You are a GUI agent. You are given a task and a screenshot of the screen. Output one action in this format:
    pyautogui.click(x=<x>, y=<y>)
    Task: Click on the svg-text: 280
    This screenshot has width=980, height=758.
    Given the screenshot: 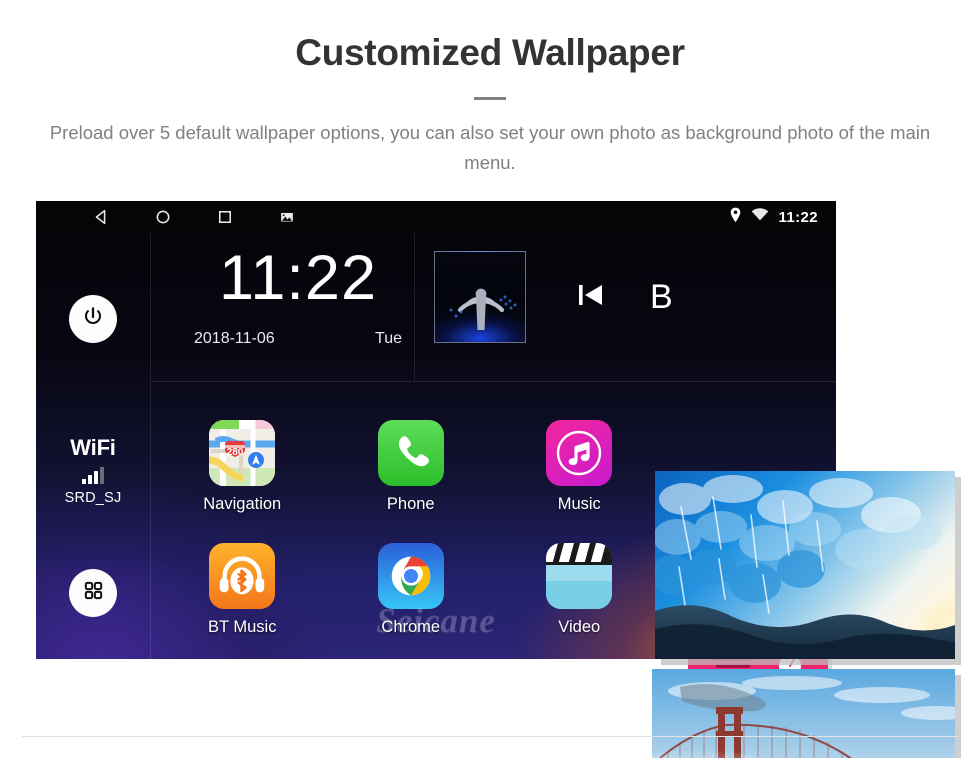 What is the action you would take?
    pyautogui.click(x=235, y=452)
    